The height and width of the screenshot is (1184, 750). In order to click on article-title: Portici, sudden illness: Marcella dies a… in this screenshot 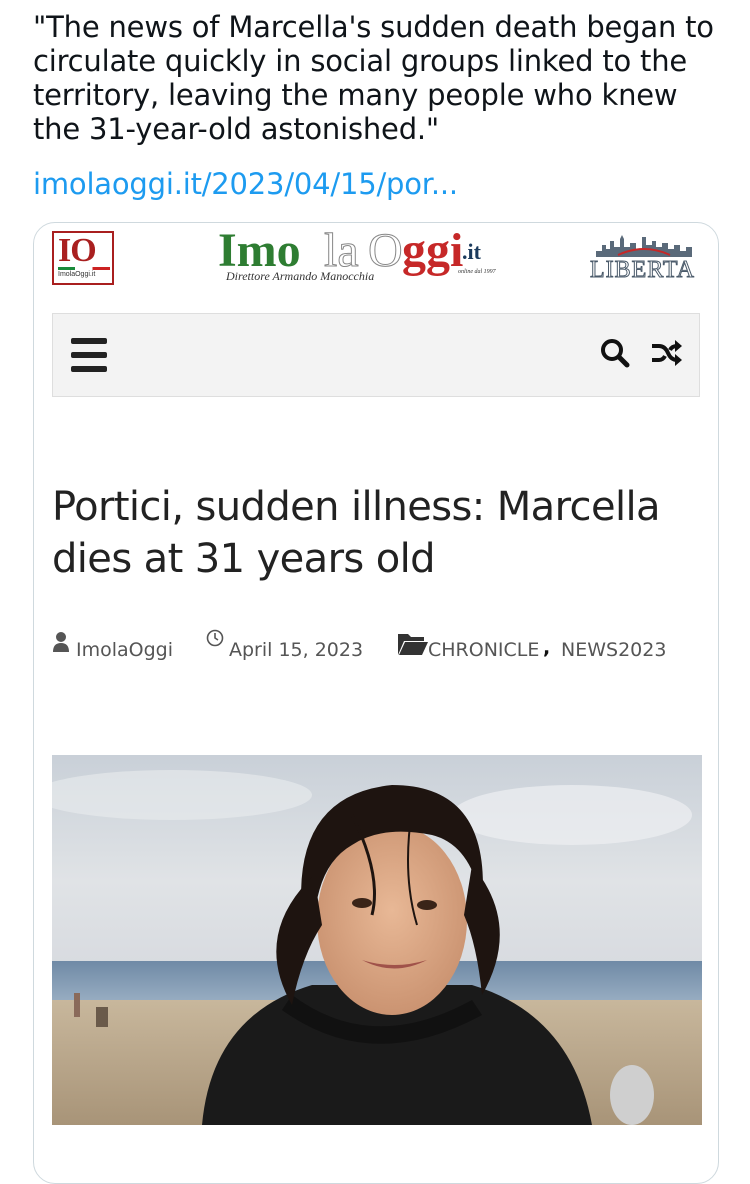, I will do `click(377, 533)`.